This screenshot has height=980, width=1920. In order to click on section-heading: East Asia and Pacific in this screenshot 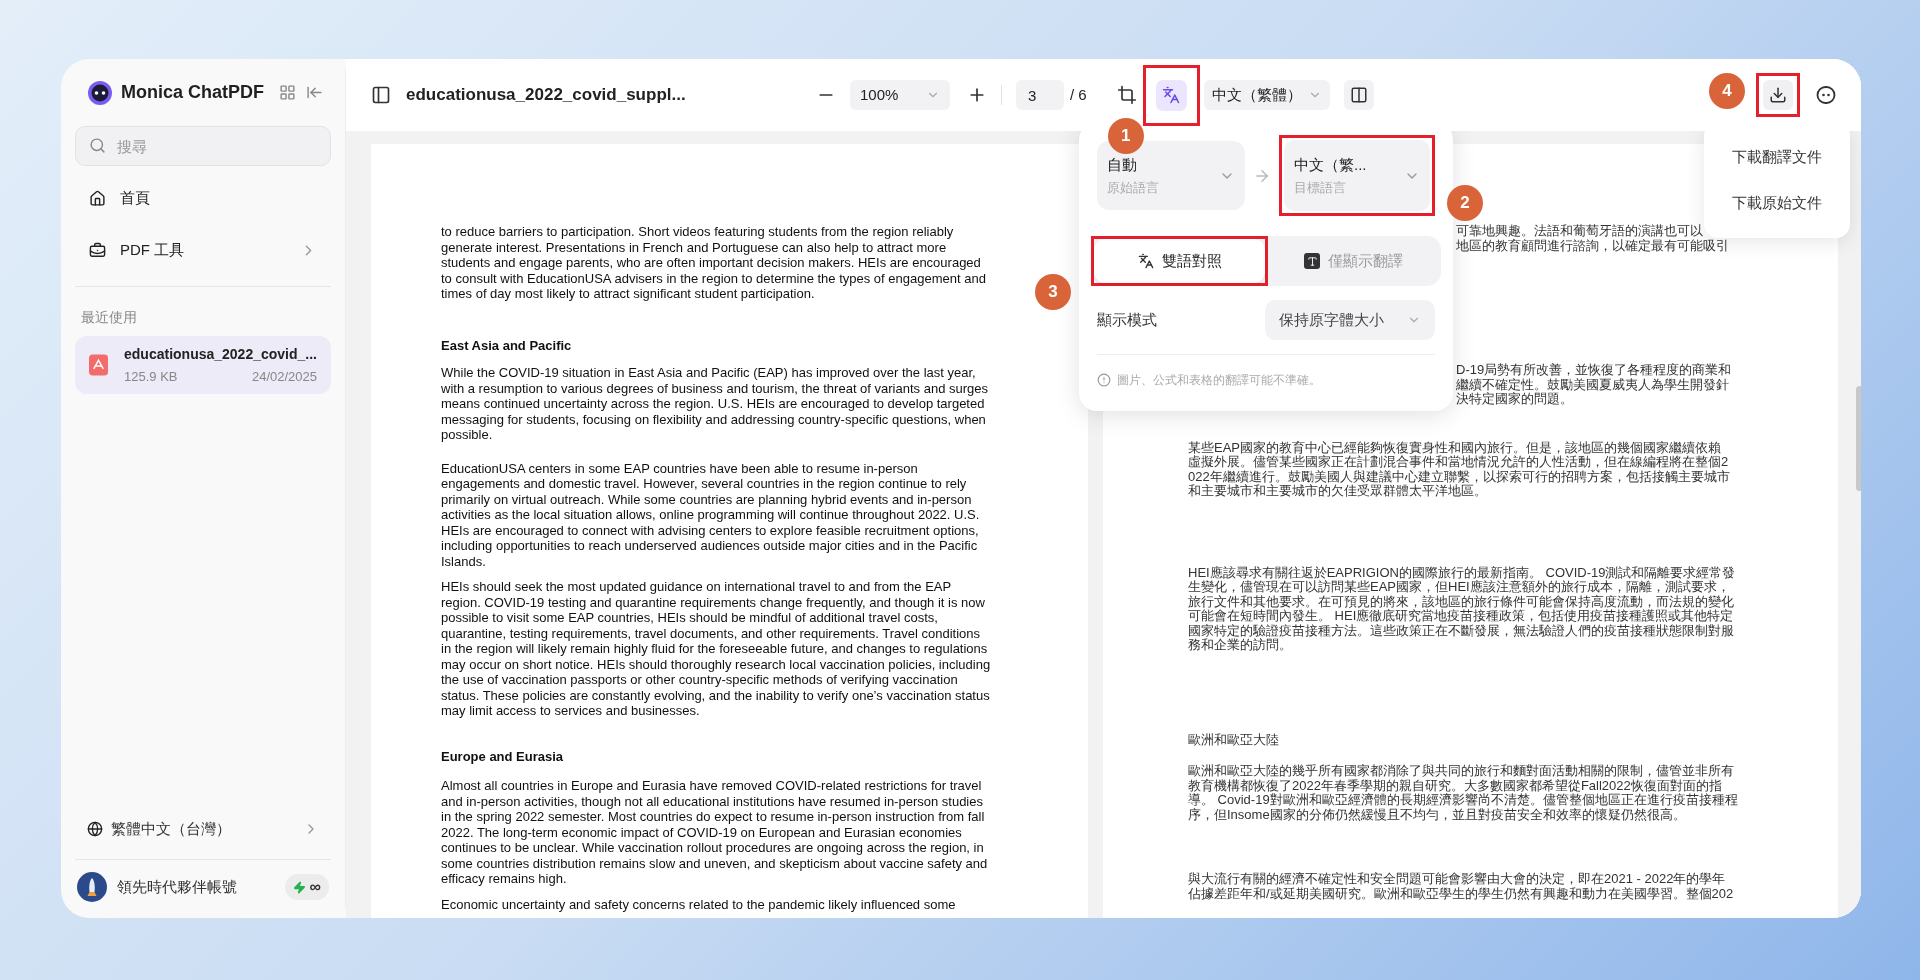, I will do `click(506, 345)`.